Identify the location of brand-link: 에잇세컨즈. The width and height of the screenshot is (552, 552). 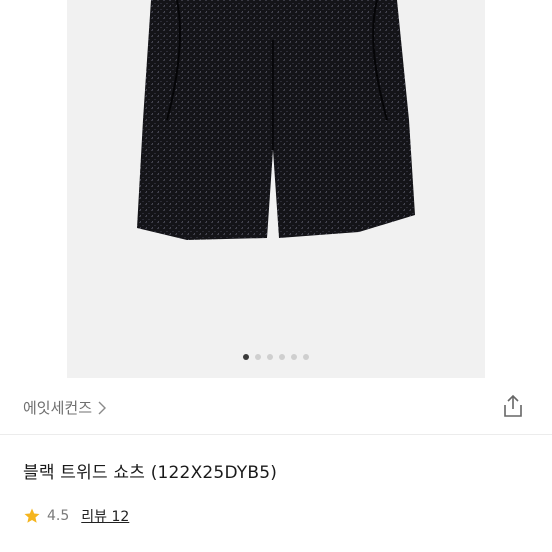
(65, 407).